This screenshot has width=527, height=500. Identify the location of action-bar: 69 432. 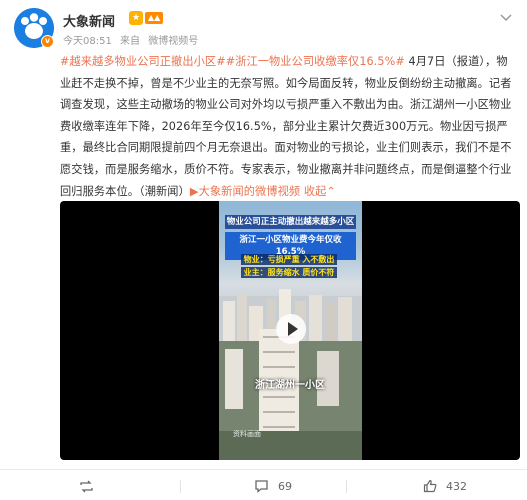
(263, 486).